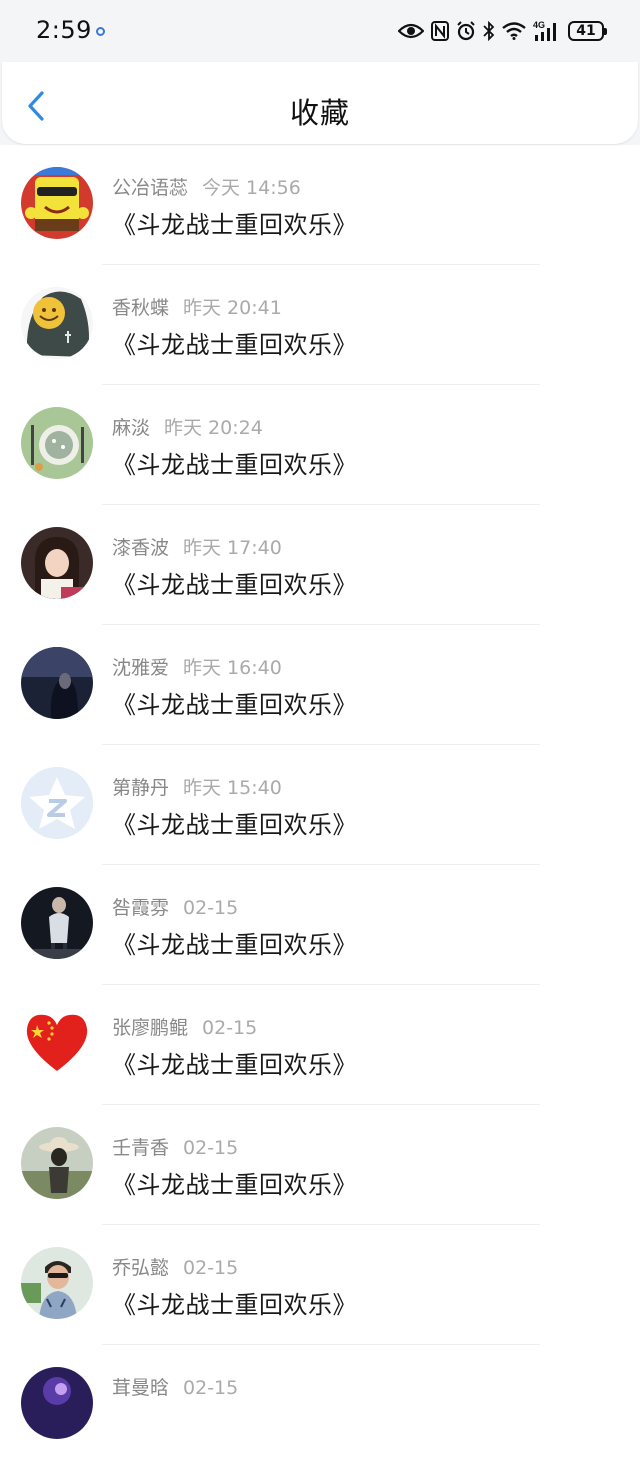 Image resolution: width=640 pixels, height=1465 pixels. What do you see at coordinates (141, 1268) in the screenshot?
I see `sender-name: 乔弘懿` at bounding box center [141, 1268].